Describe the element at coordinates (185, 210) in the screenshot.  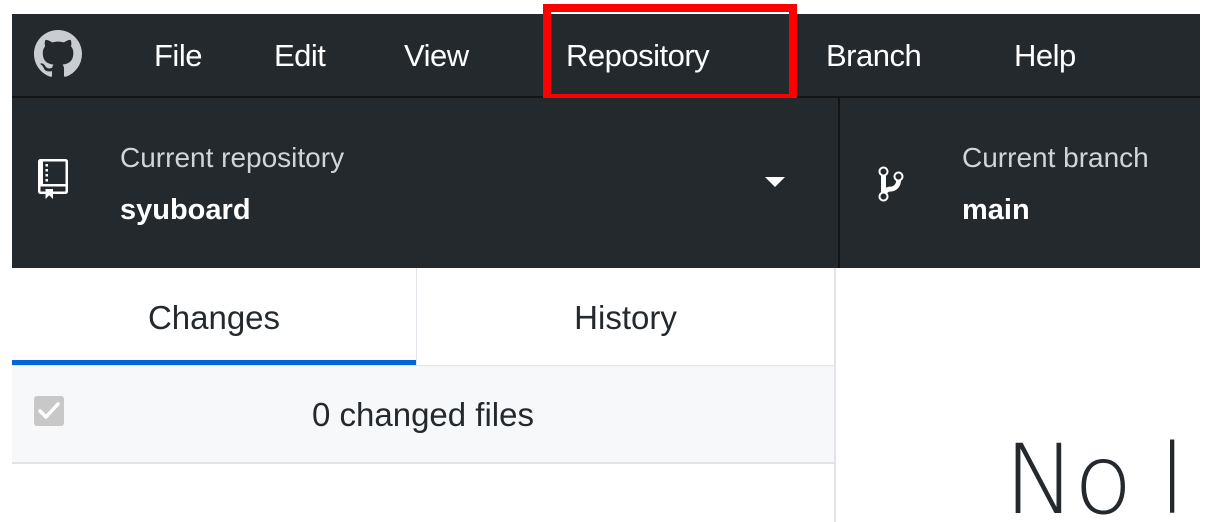
I see `current-repository-value: syuboard` at that location.